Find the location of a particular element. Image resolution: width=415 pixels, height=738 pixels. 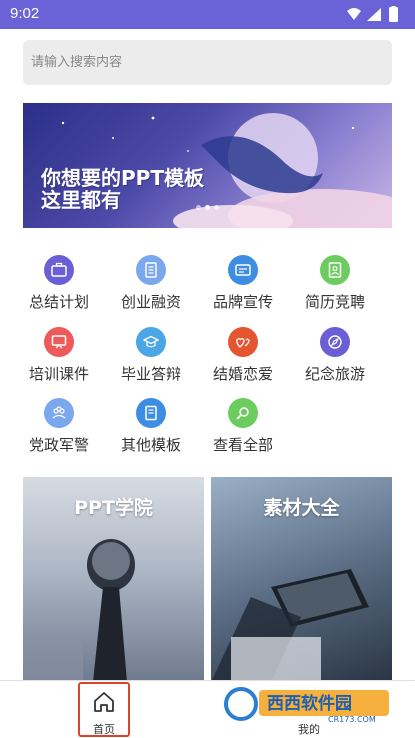

search-input is located at coordinates (207, 62).